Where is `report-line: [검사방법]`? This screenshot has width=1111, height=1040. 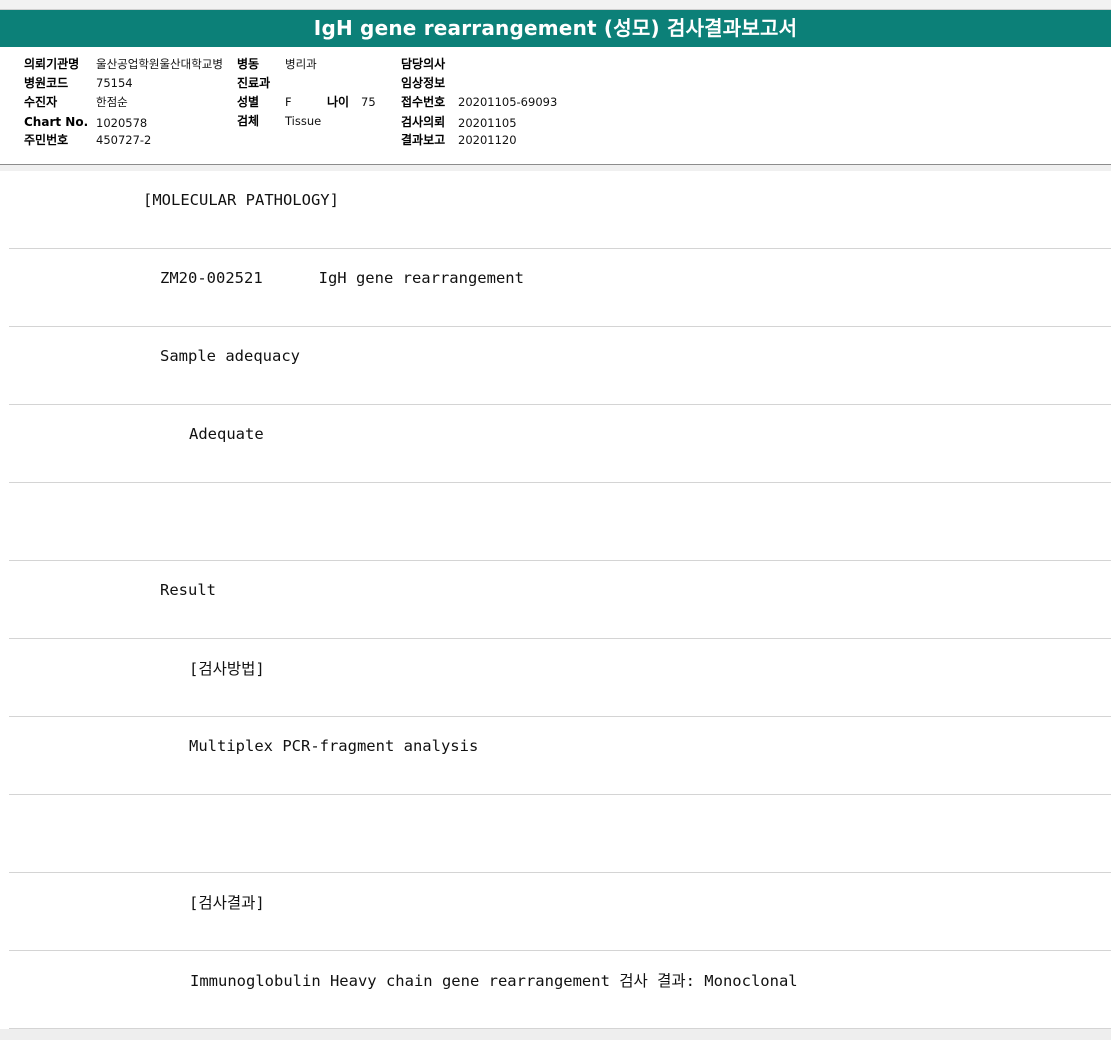 report-line: [검사방법] is located at coordinates (560, 678).